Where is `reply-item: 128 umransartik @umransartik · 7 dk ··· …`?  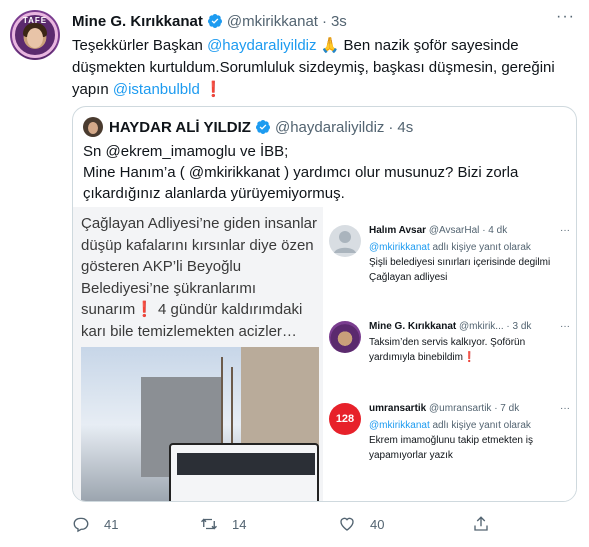
reply-item: 128 umransartik @umransartik · 7 dk ··· … is located at coordinates (449, 448).